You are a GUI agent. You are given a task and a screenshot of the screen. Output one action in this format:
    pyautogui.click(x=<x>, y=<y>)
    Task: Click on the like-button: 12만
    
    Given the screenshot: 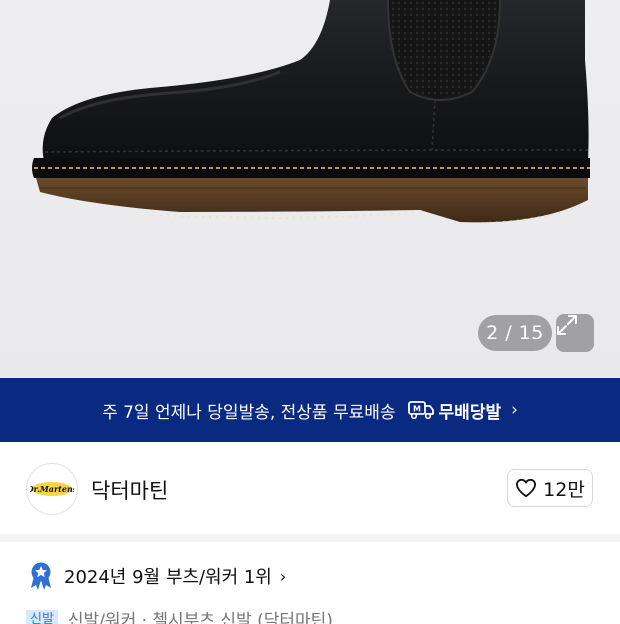 What is the action you would take?
    pyautogui.click(x=550, y=488)
    